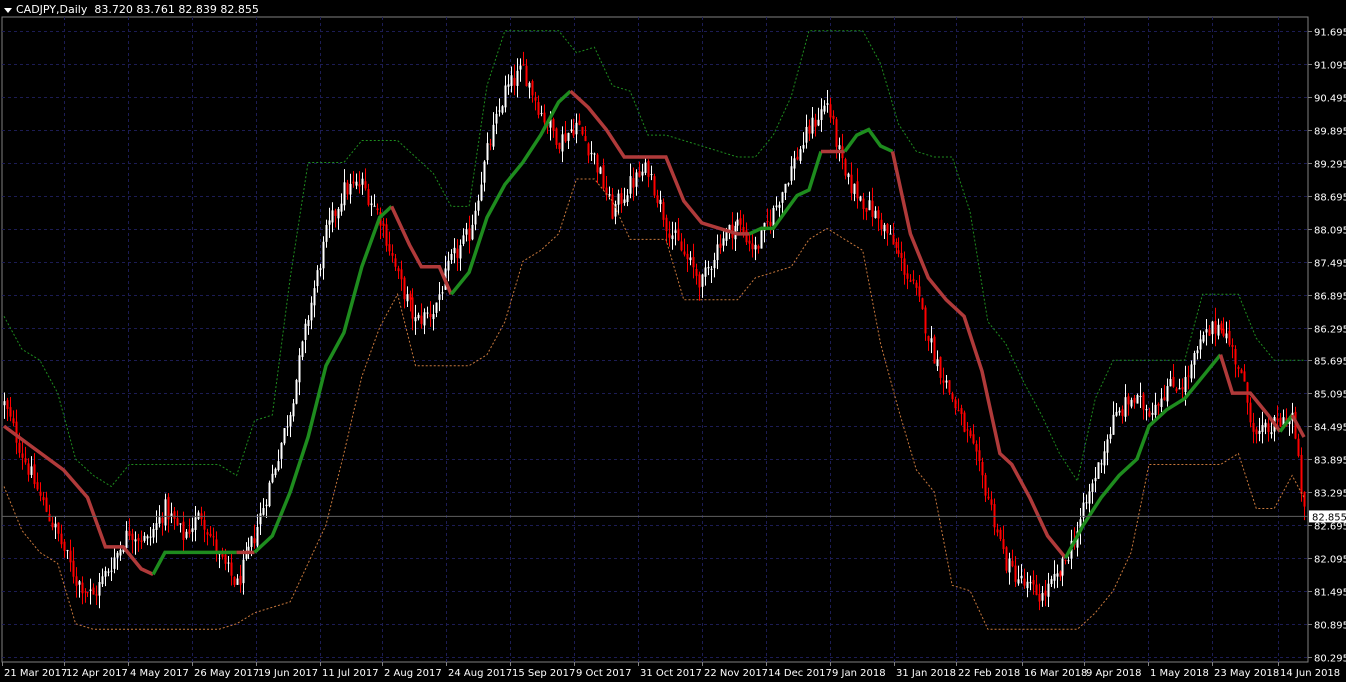 This screenshot has width=1346, height=682. I want to click on y-tick-label: 86.295, so click(1330, 330).